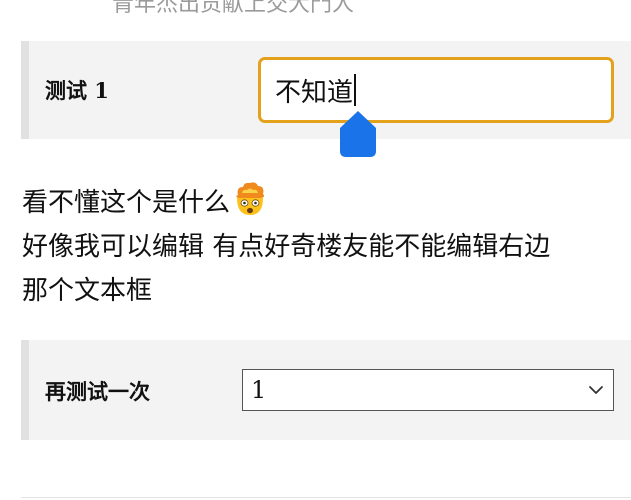  Describe the element at coordinates (314, 92) in the screenshot. I see `text-input-value: 不知道` at that location.